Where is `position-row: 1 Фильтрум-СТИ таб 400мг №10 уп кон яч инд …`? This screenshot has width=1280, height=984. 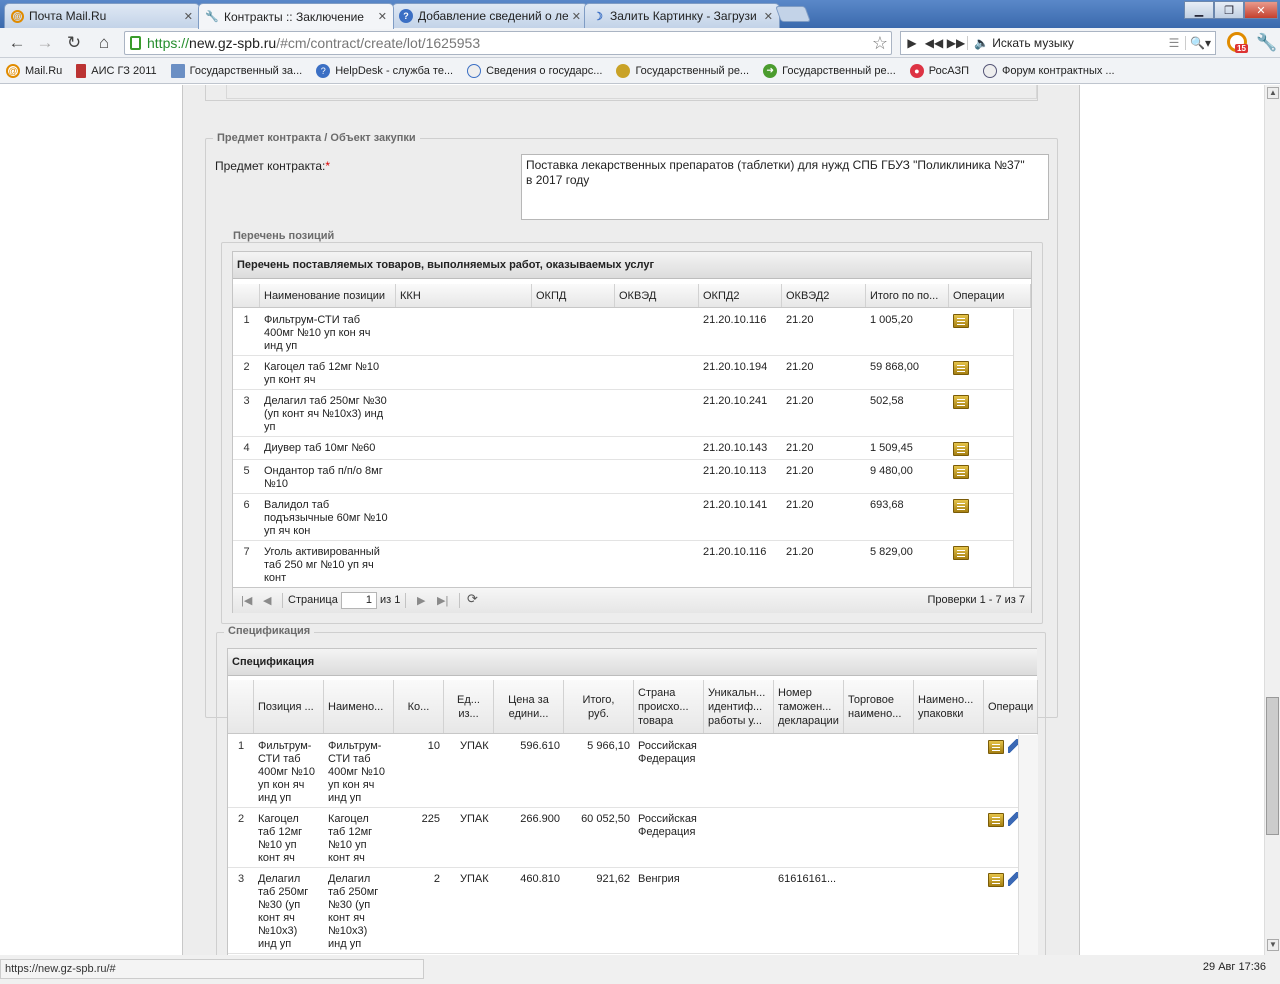
position-row: 1 Фильтрум-СТИ таб 400мг №10 уп кон яч инд … is located at coordinates (623, 332).